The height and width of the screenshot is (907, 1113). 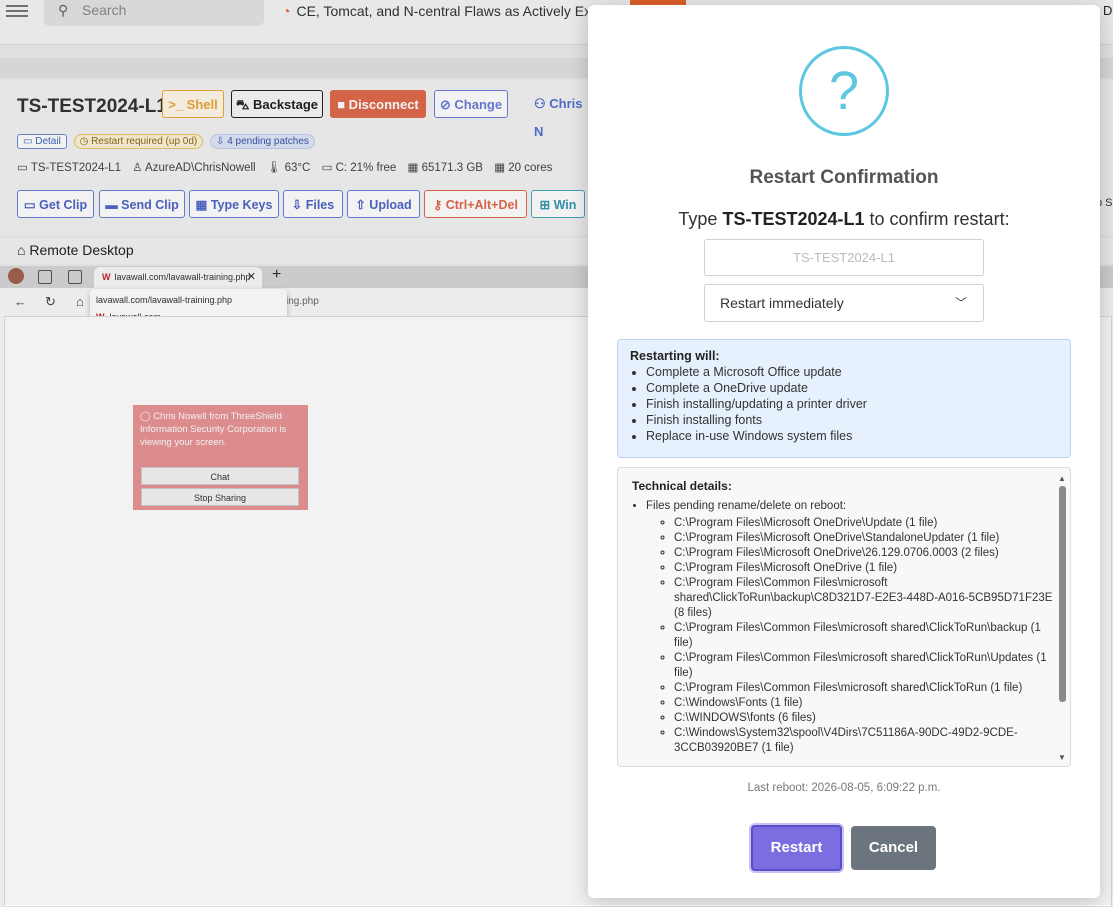 What do you see at coordinates (1062, 594) in the screenshot?
I see `scrollbar-thumb` at bounding box center [1062, 594].